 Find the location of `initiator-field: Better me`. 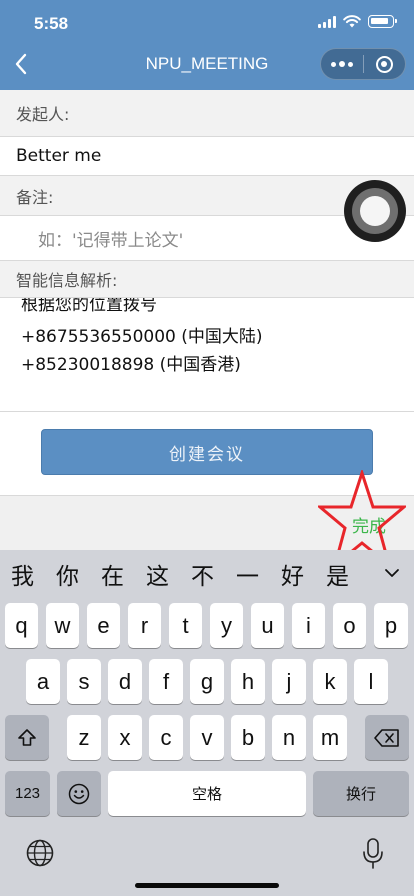

initiator-field: Better me is located at coordinates (207, 156).